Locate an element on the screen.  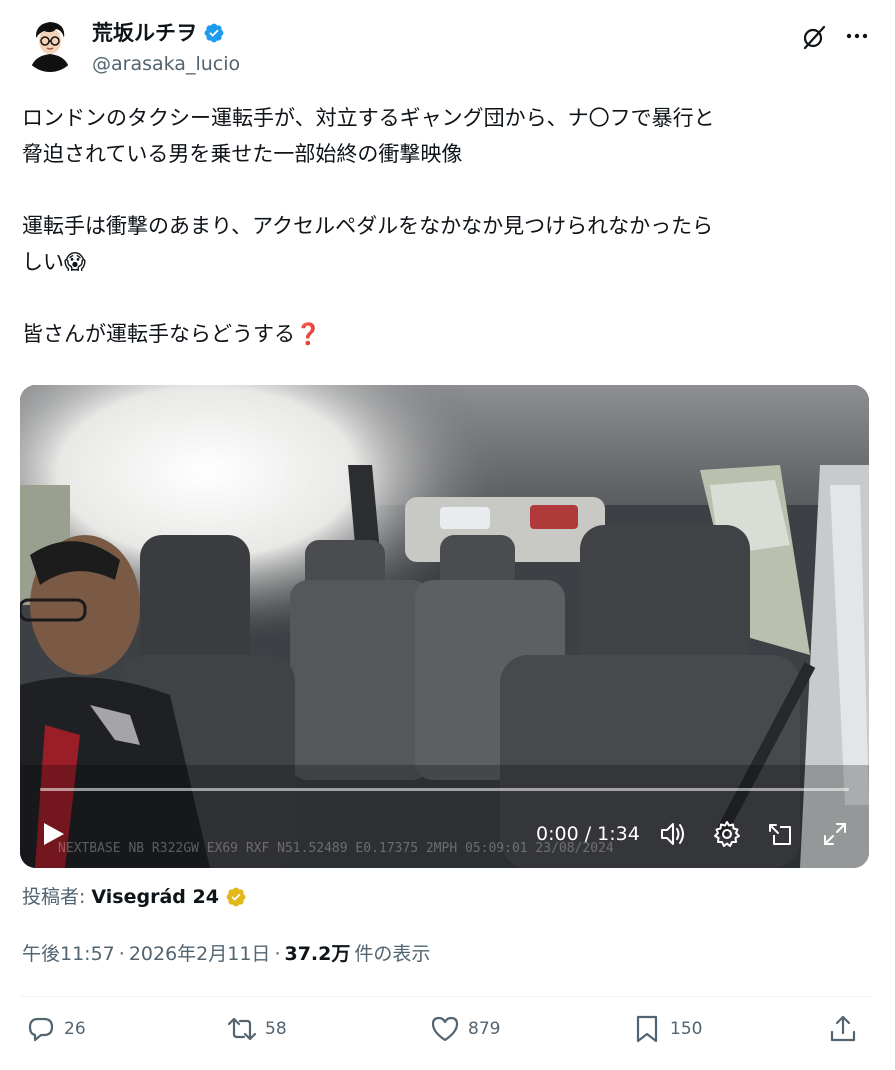
retweet-button: 58 is located at coordinates (257, 1029).